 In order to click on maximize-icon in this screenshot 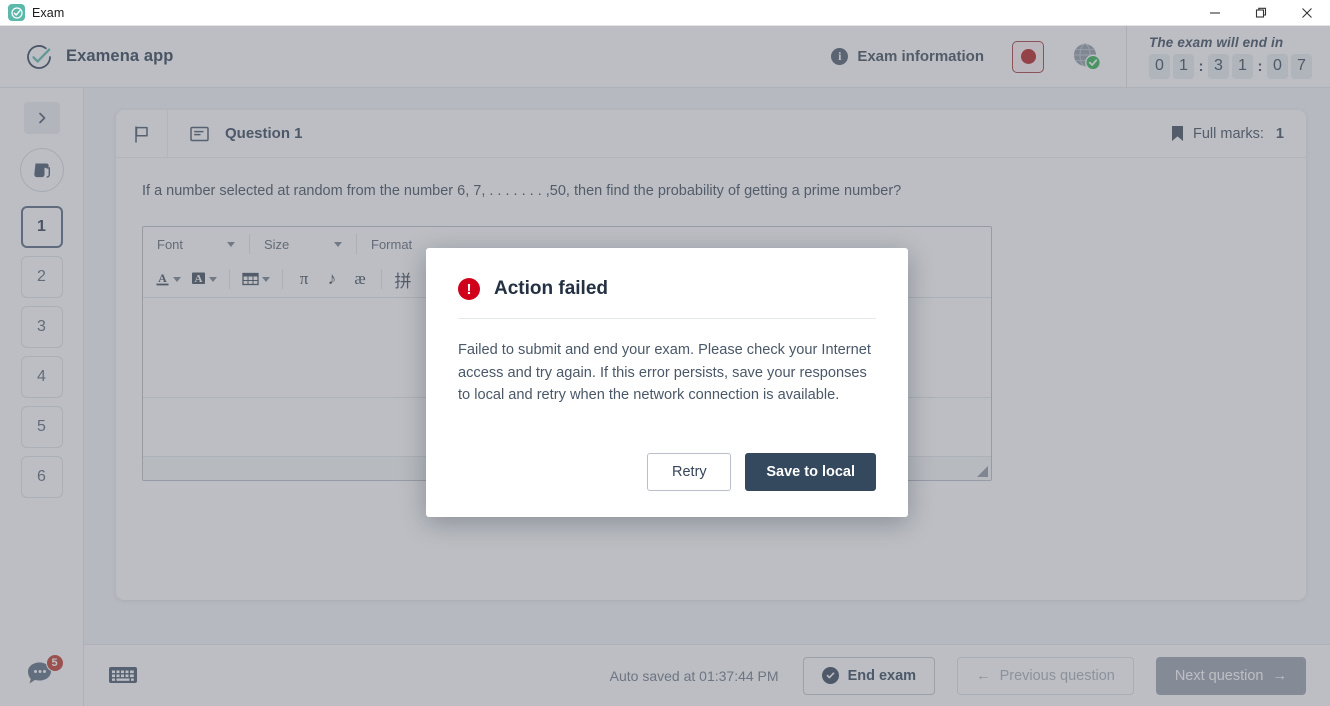, I will do `click(1261, 13)`.